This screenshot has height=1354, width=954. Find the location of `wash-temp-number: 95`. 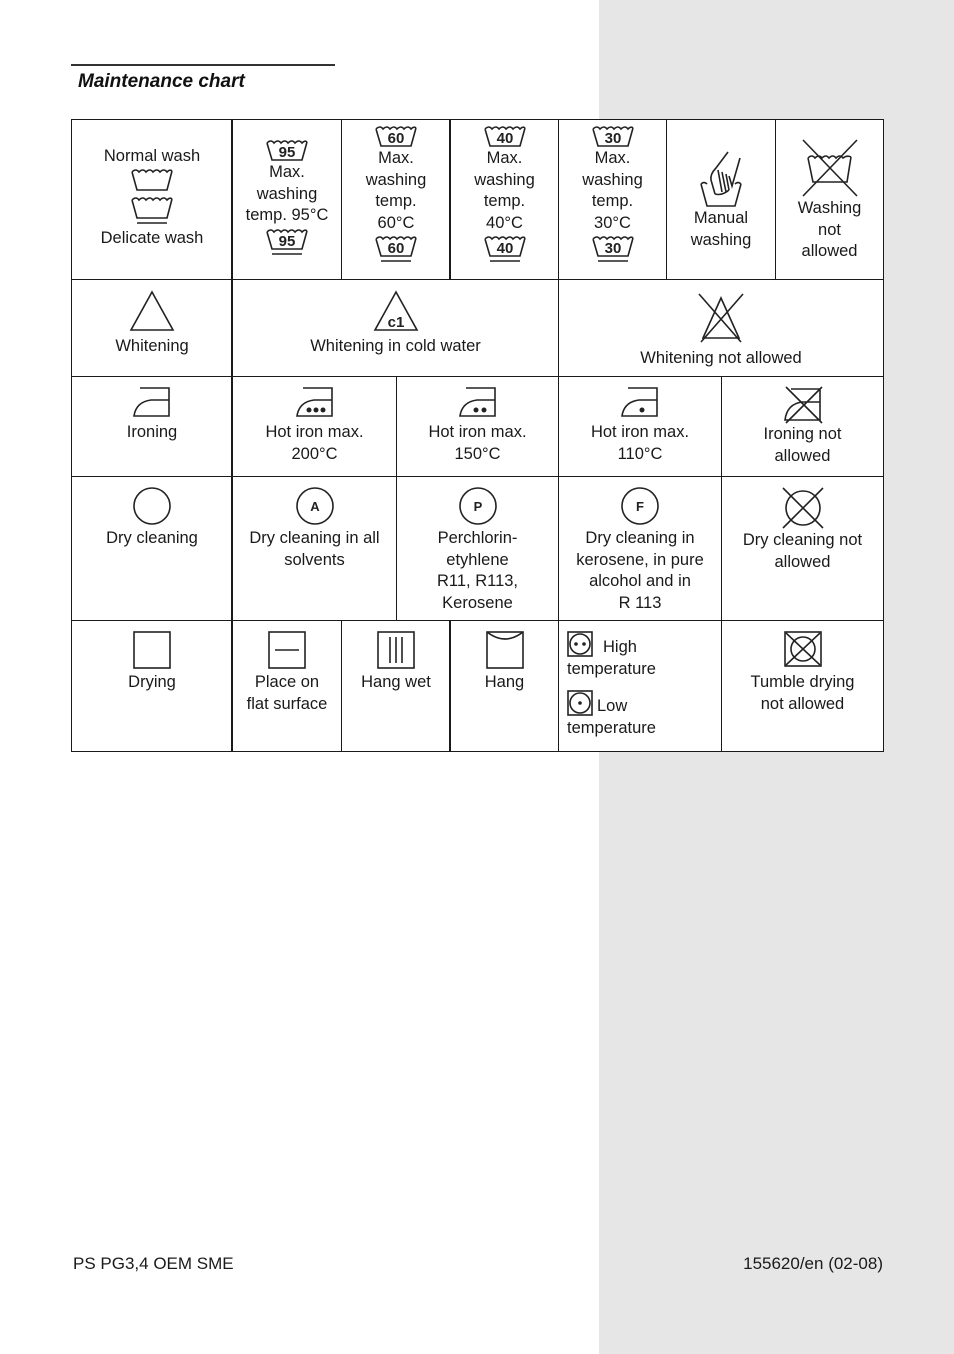

wash-temp-number: 95 is located at coordinates (287, 152).